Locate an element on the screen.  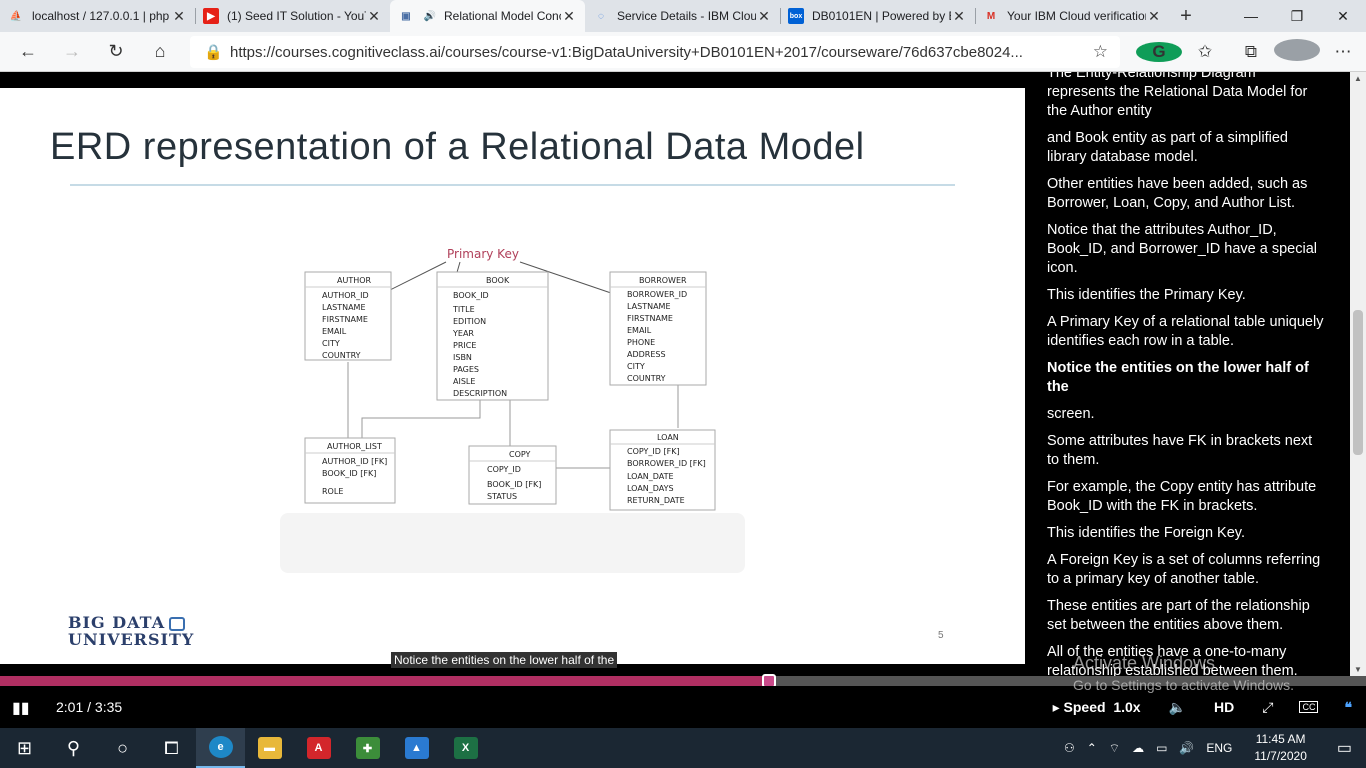
tab-relational-model: ▣ 🔊 Relational Model Concepts ✕ is located at coordinates (487, 16).